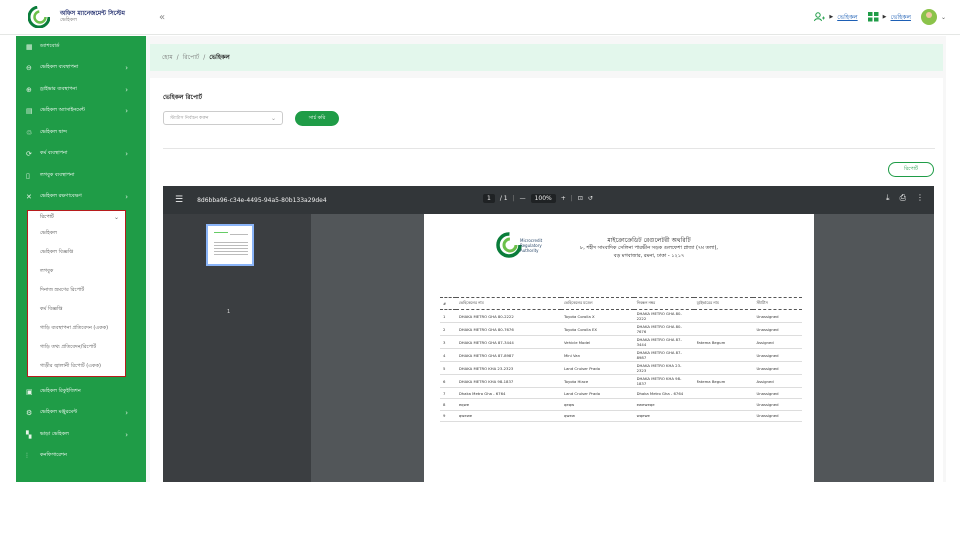 Image resolution: width=960 pixels, height=540 pixels. Describe the element at coordinates (920, 198) in the screenshot. I see `more-options-icon: ⋮` at that location.